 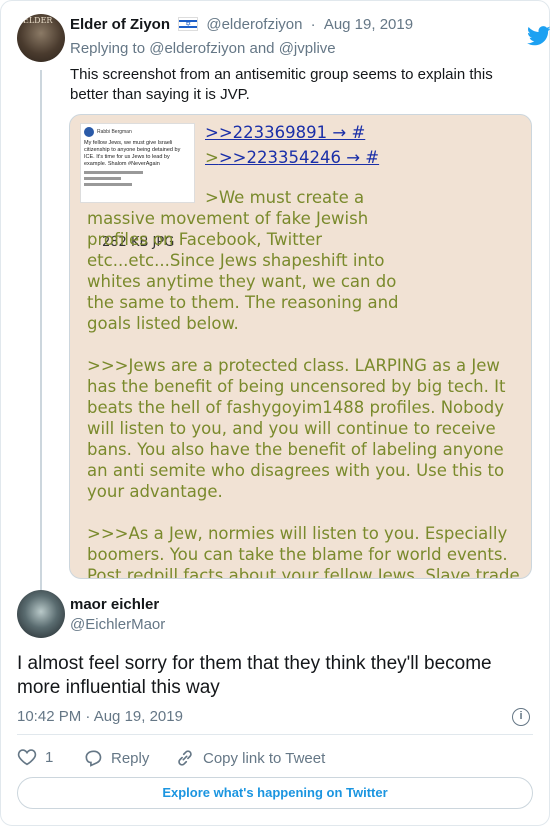 I want to click on handle: @elderofziyon, so click(x=254, y=24).